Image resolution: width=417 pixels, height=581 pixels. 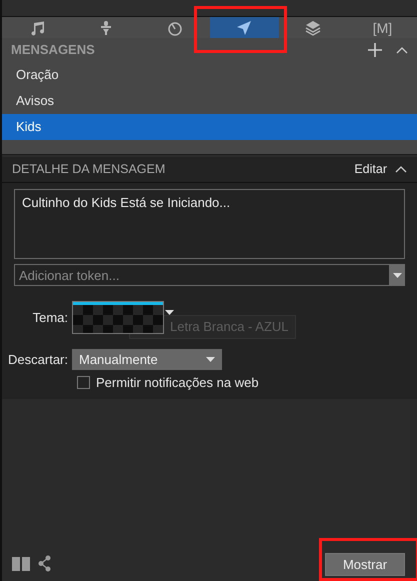 I want to click on checkbox, so click(x=83, y=383).